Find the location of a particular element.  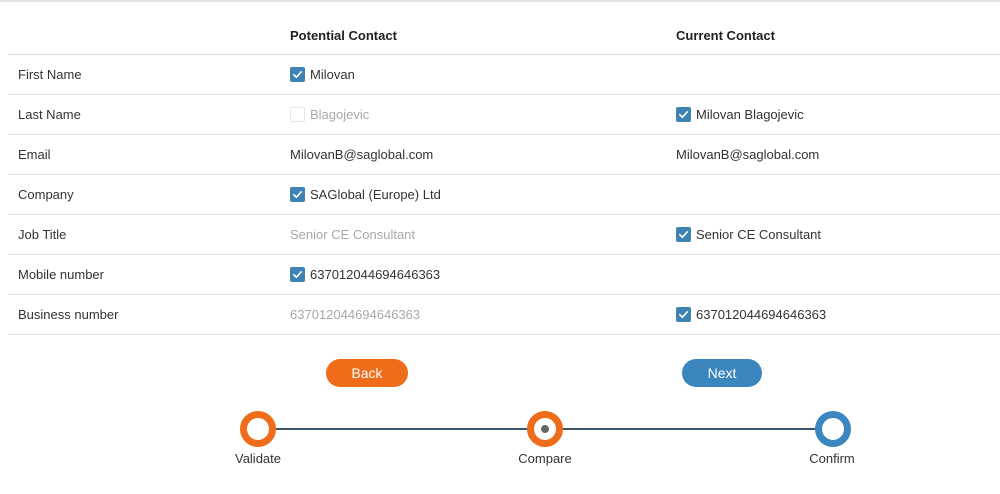

step-validate-indicator is located at coordinates (258, 429).